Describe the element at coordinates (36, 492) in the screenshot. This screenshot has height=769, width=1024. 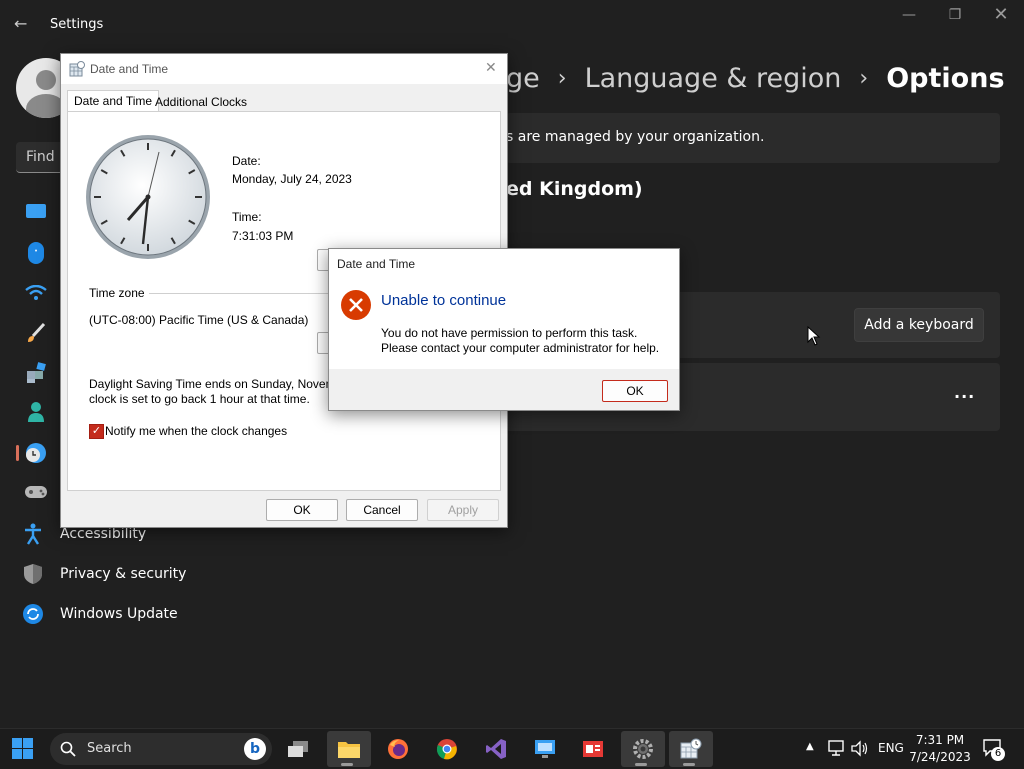
I see `gaming-controller-icon` at that location.